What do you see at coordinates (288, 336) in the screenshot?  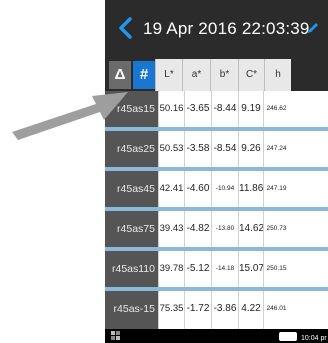 I see `notification-icon` at bounding box center [288, 336].